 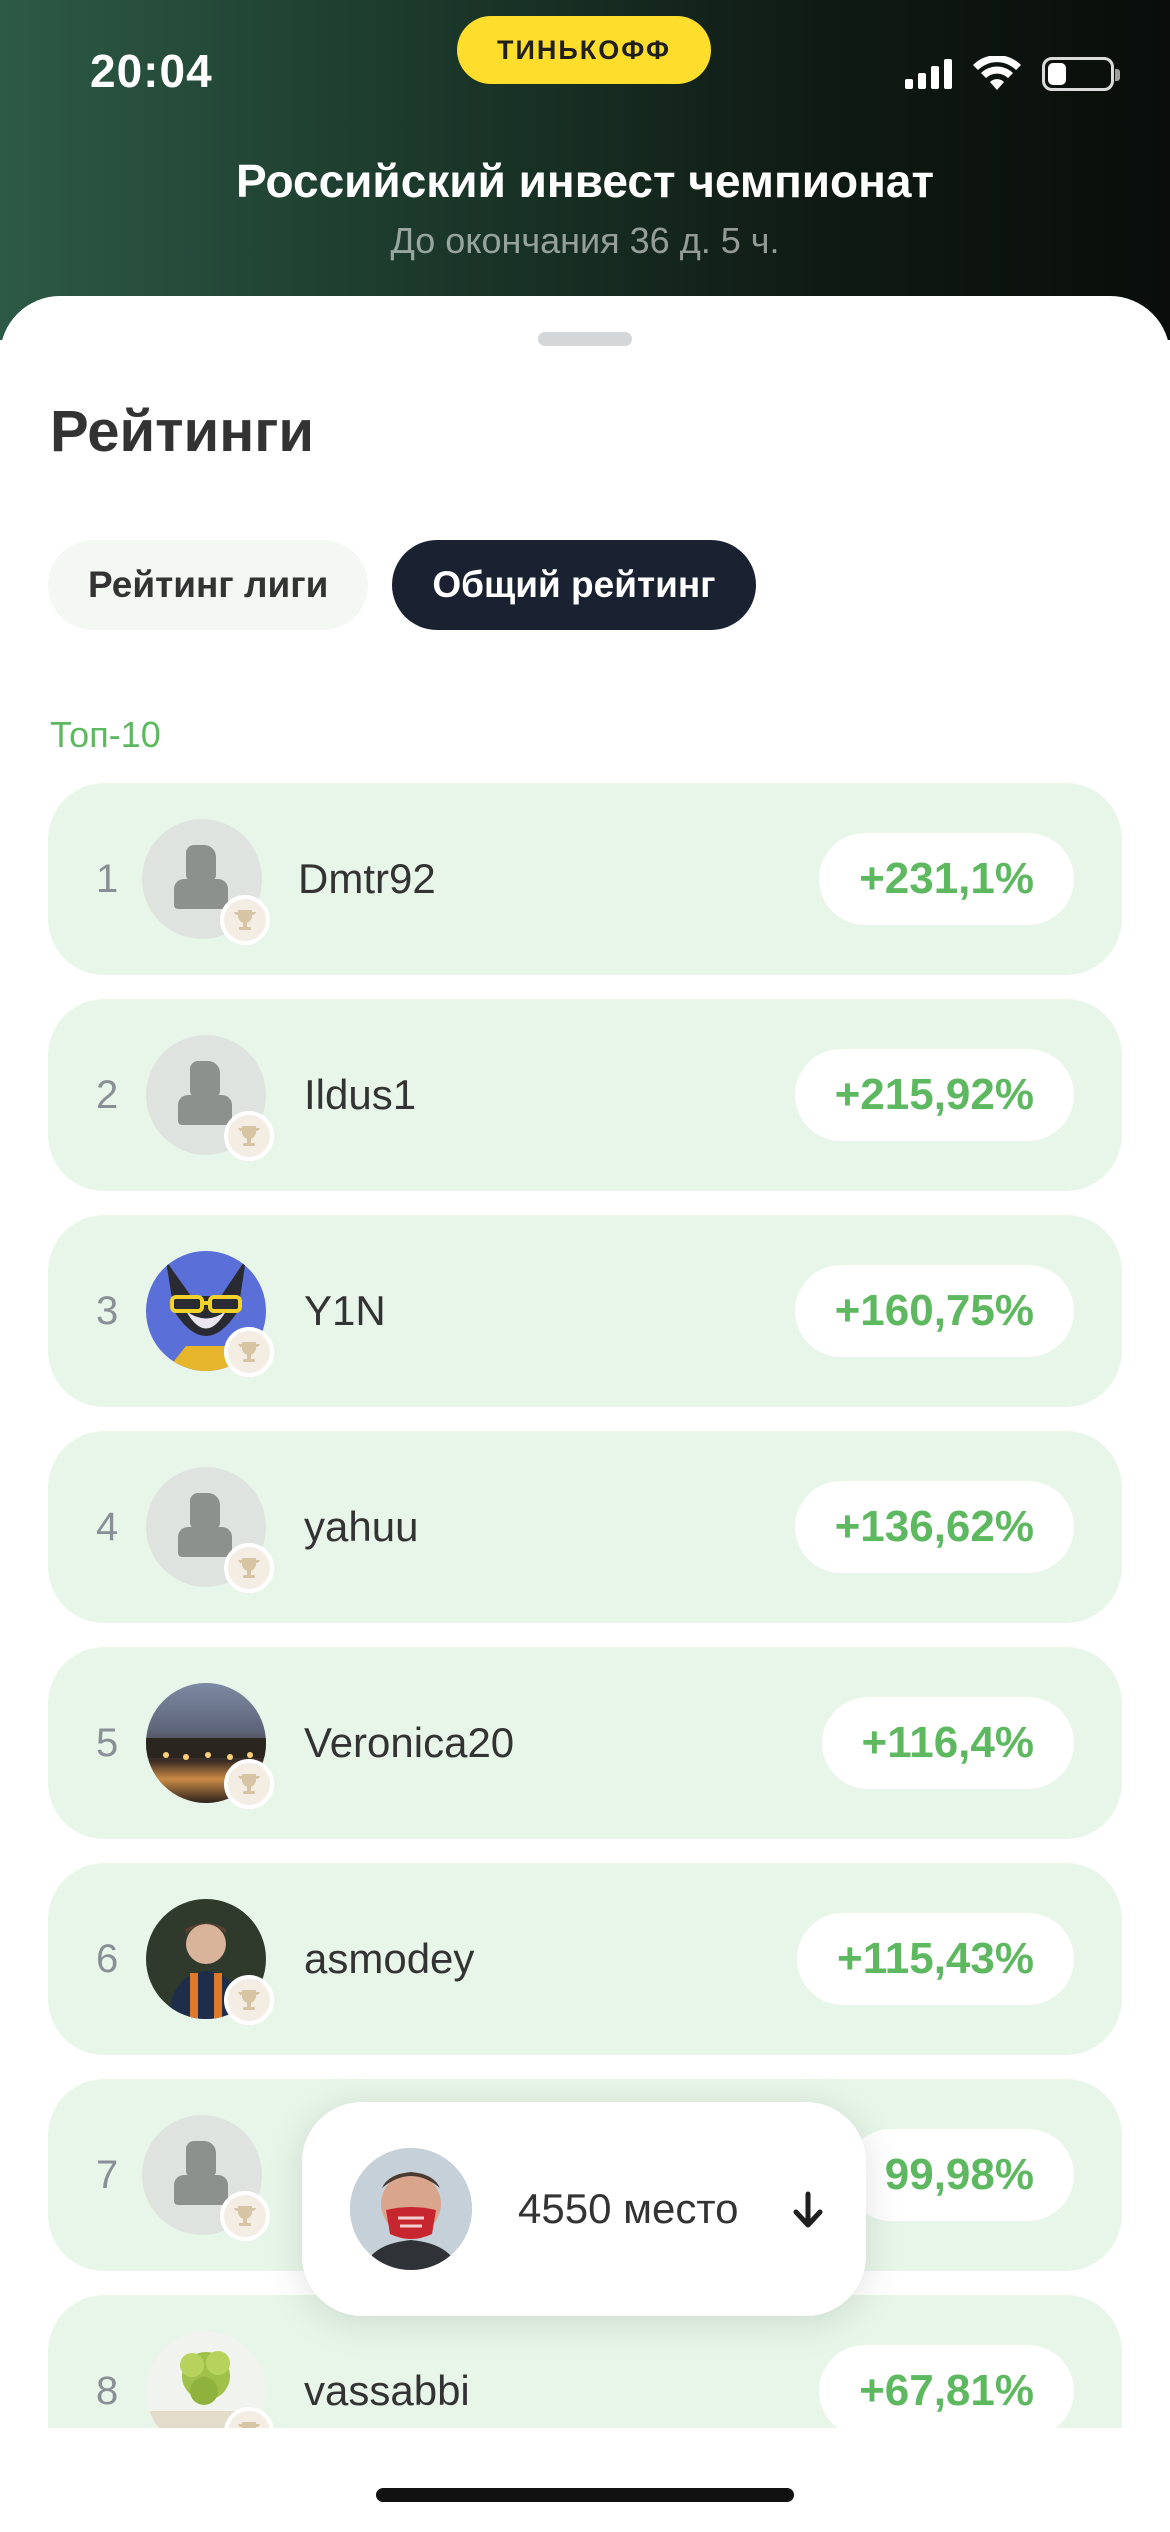 What do you see at coordinates (935, 1959) in the screenshot?
I see `row-score: +115,43%` at bounding box center [935, 1959].